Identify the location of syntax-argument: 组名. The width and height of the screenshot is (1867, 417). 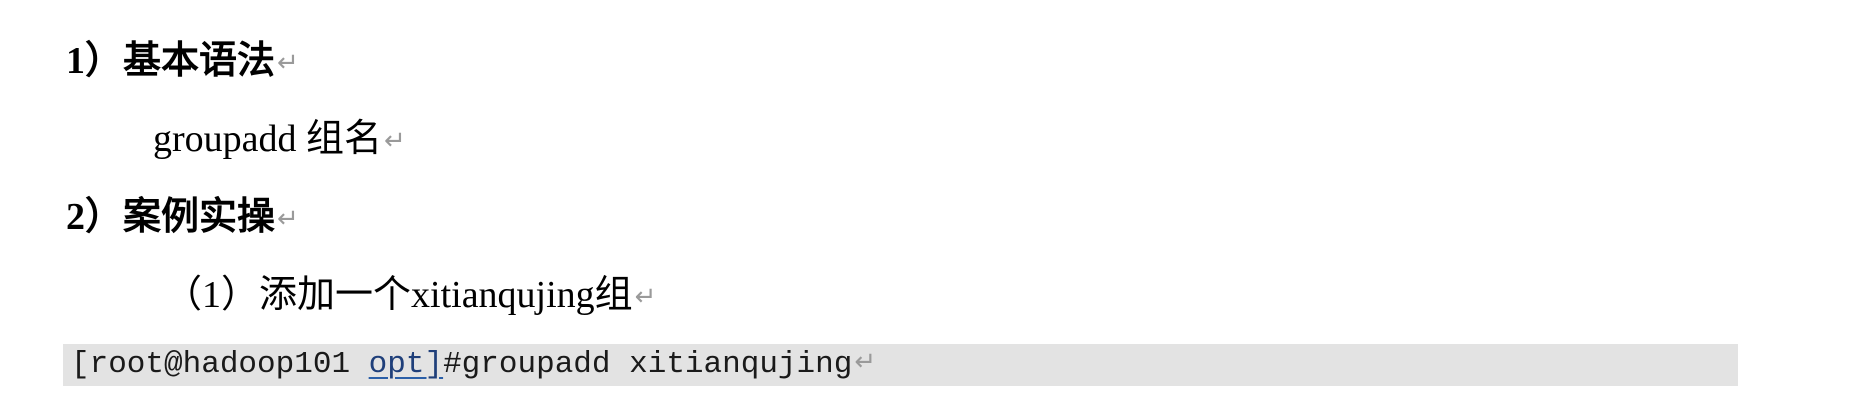
(344, 139).